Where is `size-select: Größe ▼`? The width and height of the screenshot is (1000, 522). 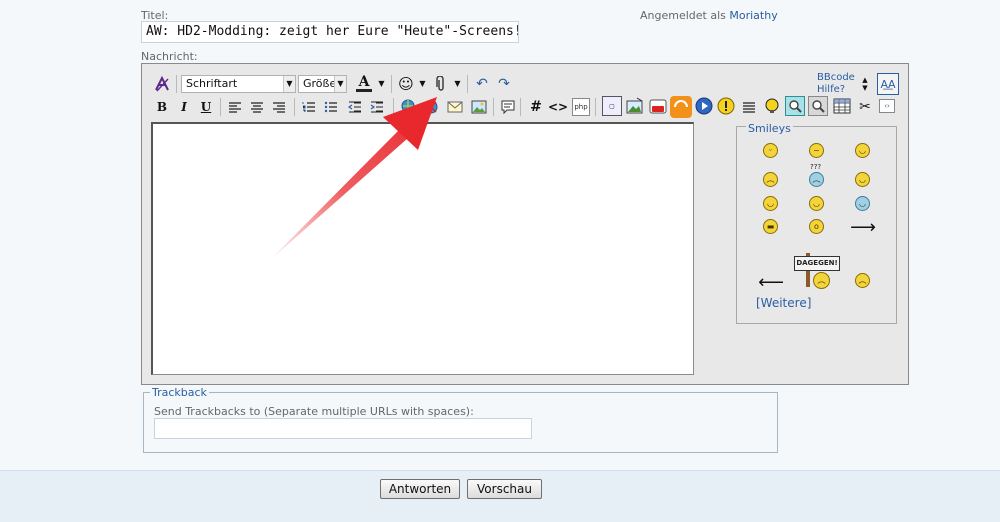
size-select: Größe ▼ is located at coordinates (322, 84).